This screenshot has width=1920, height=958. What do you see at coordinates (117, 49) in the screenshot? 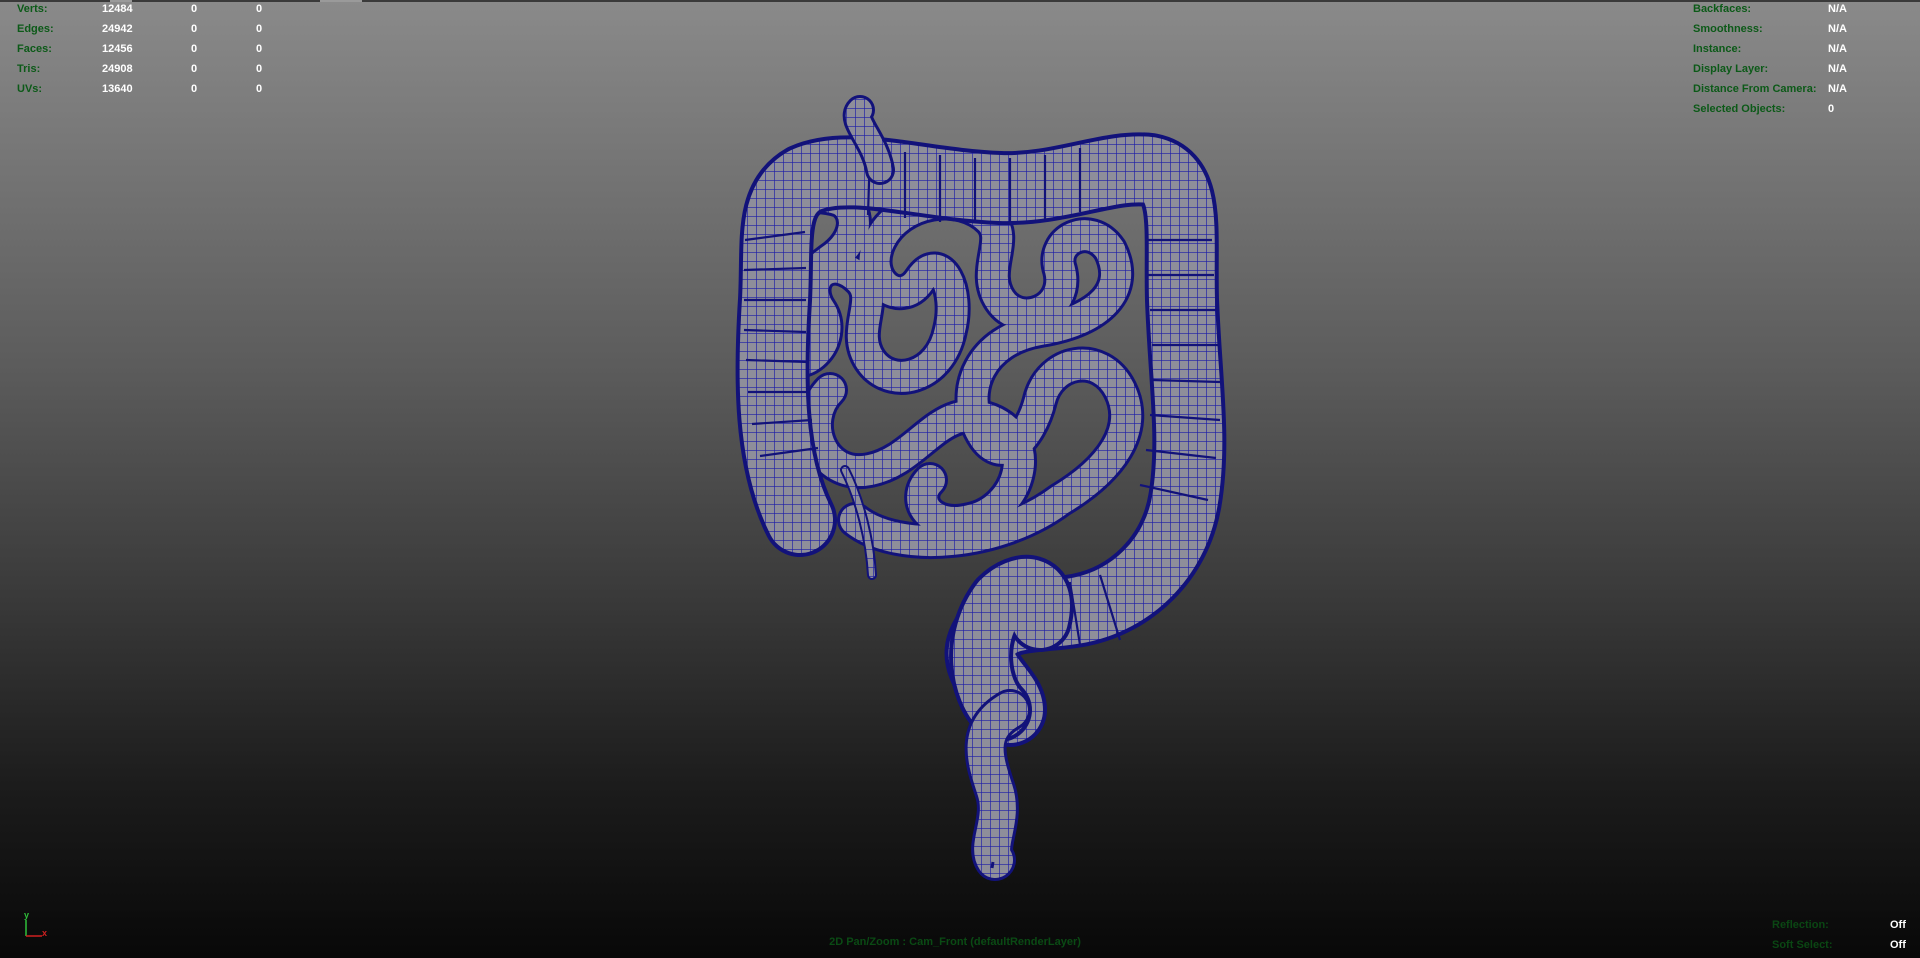
I see `hud-value: 12456` at bounding box center [117, 49].